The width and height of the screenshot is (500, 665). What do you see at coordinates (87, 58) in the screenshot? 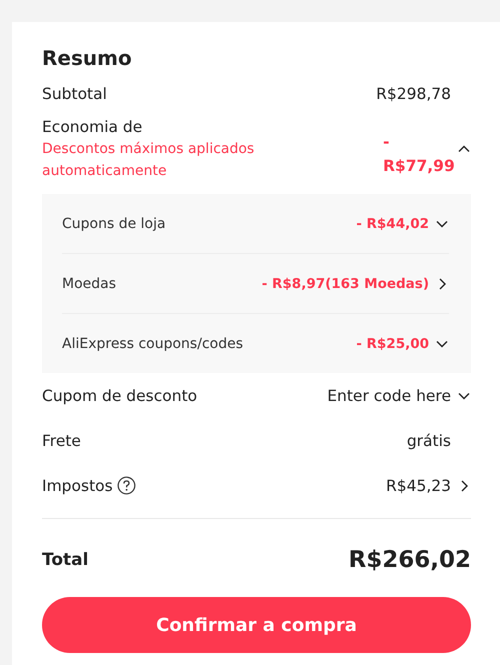
I see `summary-title: Resumo` at bounding box center [87, 58].